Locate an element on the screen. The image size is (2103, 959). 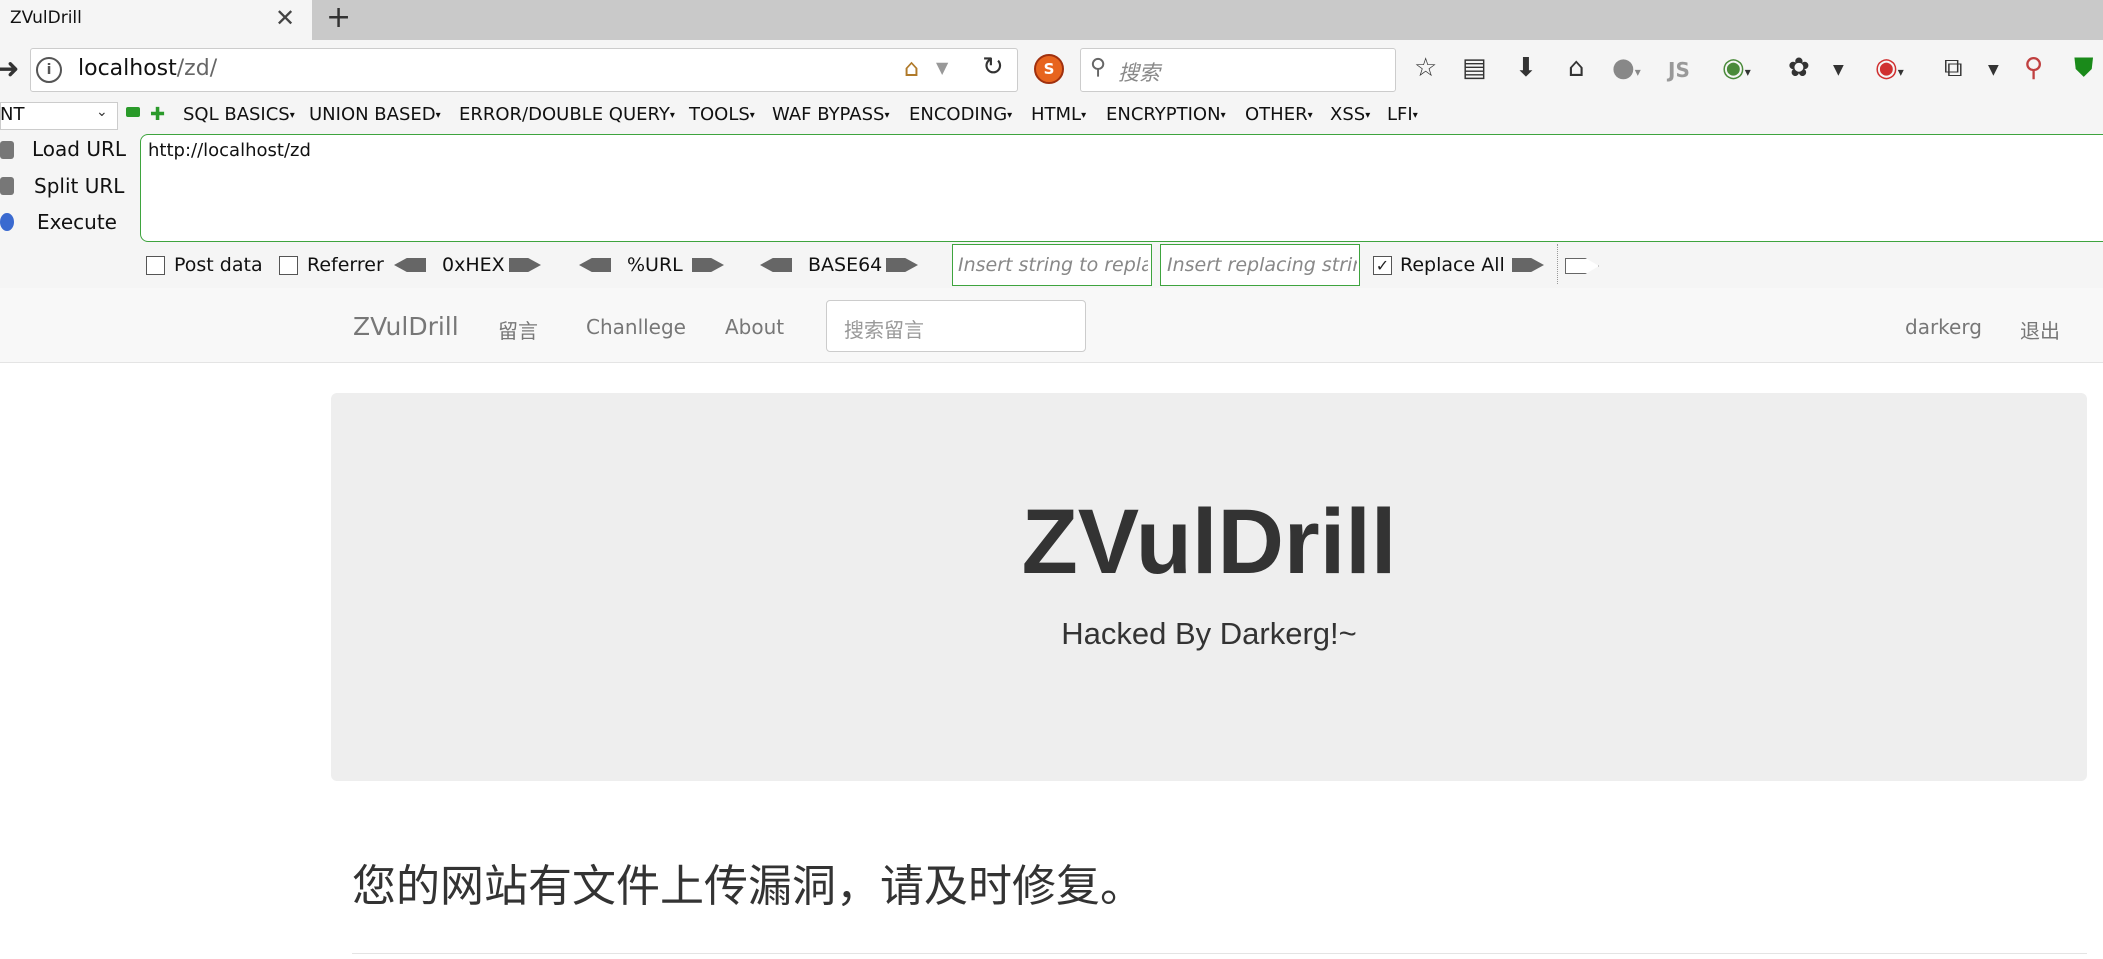
split-url-button: Split URL is located at coordinates (79, 186).